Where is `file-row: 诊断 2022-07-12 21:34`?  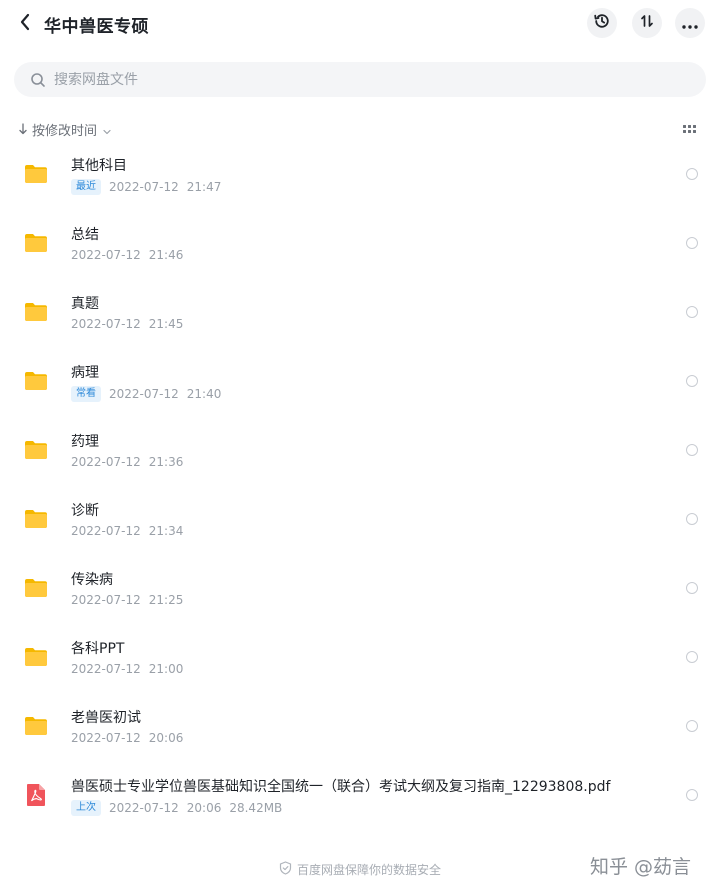 file-row: 诊断 2022-07-12 21:34 is located at coordinates (360, 519).